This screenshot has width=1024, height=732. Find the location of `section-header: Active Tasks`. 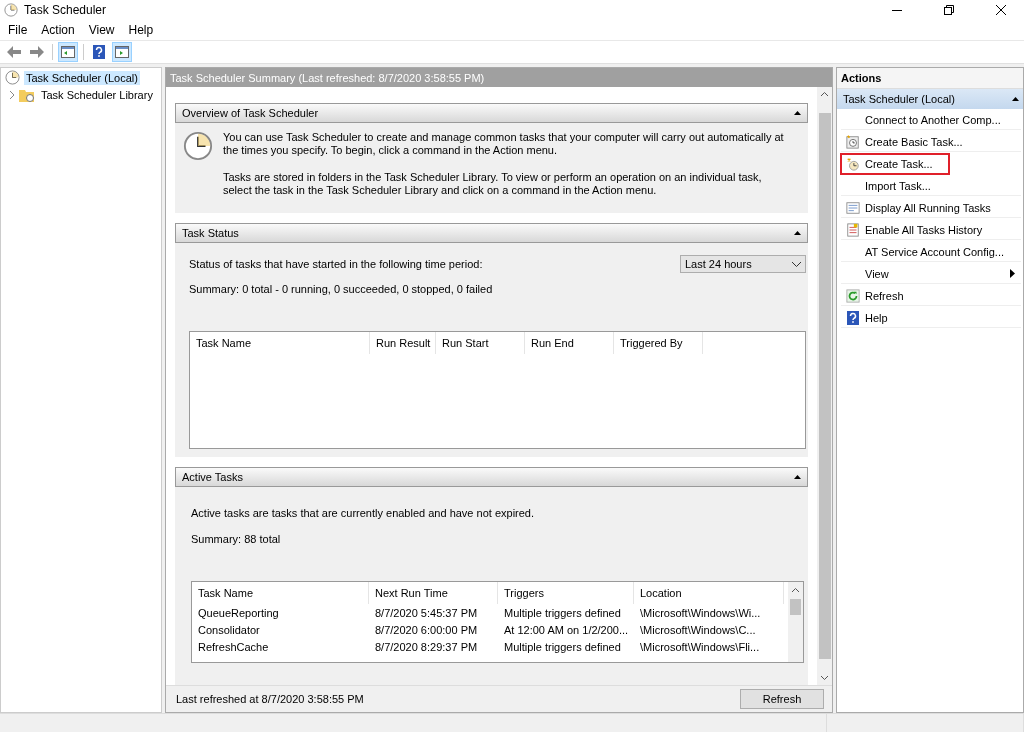

section-header: Active Tasks is located at coordinates (491, 477).